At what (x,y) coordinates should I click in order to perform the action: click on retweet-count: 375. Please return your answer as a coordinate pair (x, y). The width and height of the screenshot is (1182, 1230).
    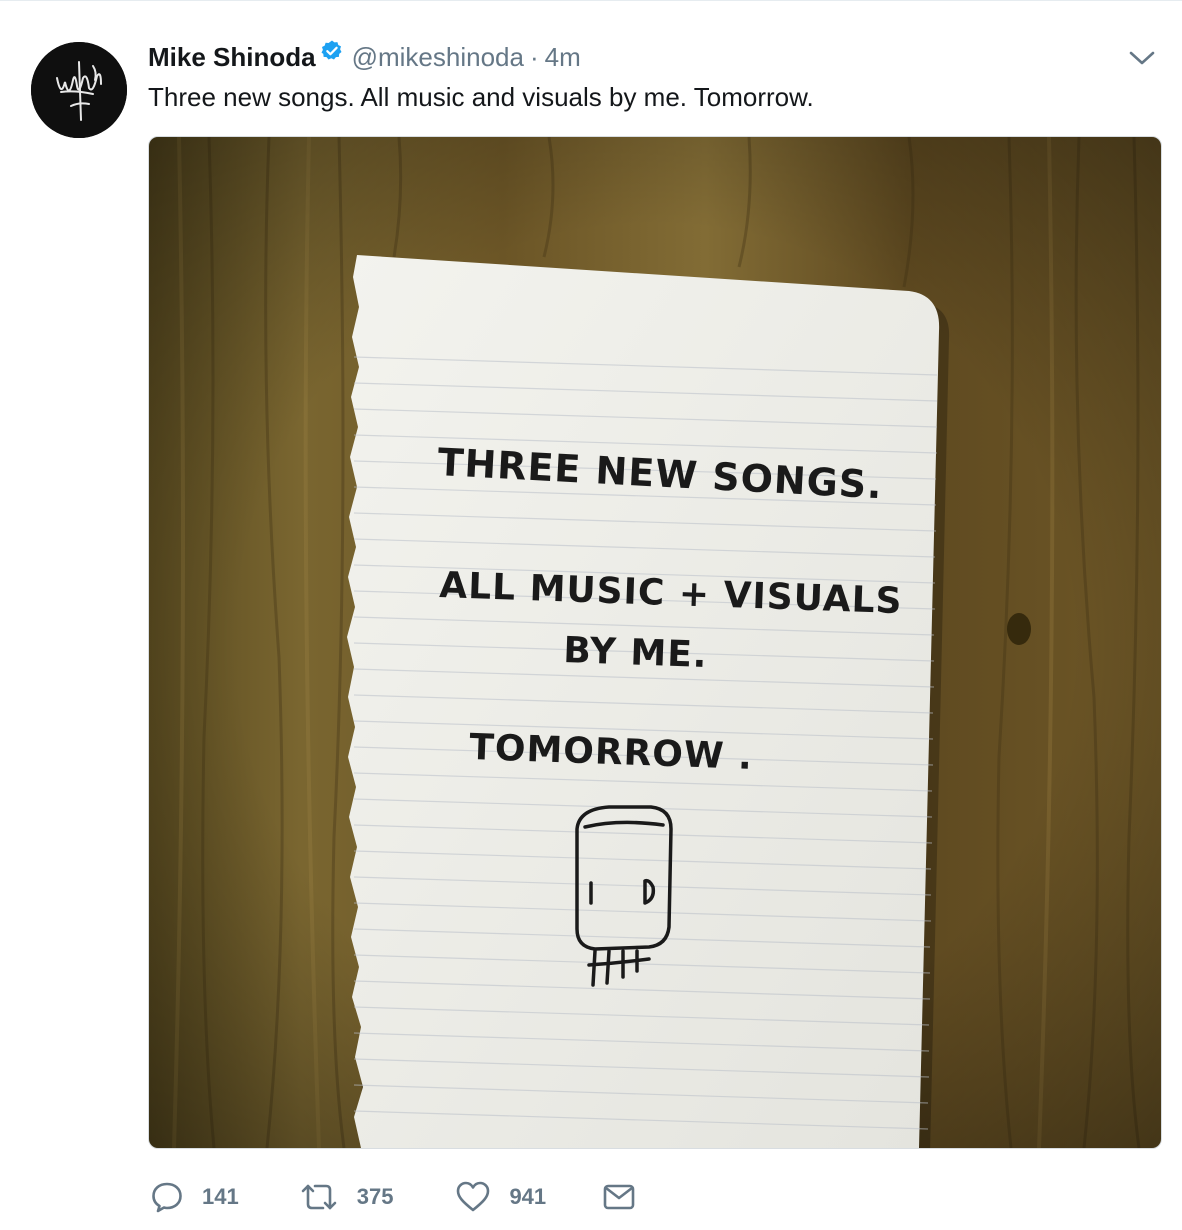
    Looking at the image, I should click on (375, 1196).